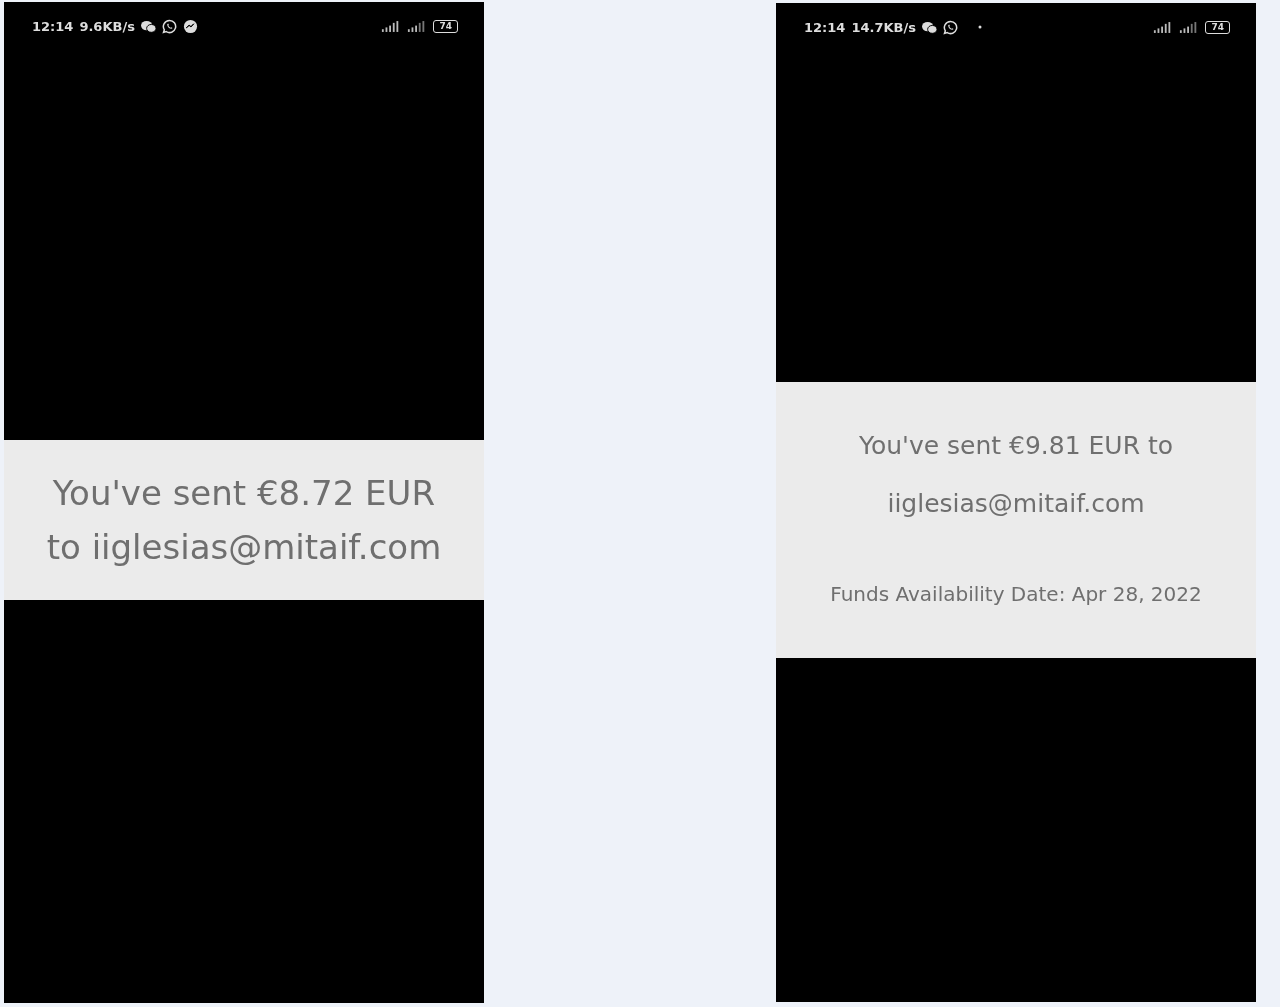  Describe the element at coordinates (1016, 504) in the screenshot. I see `message-text: iiglesias@mitaif.com` at that location.